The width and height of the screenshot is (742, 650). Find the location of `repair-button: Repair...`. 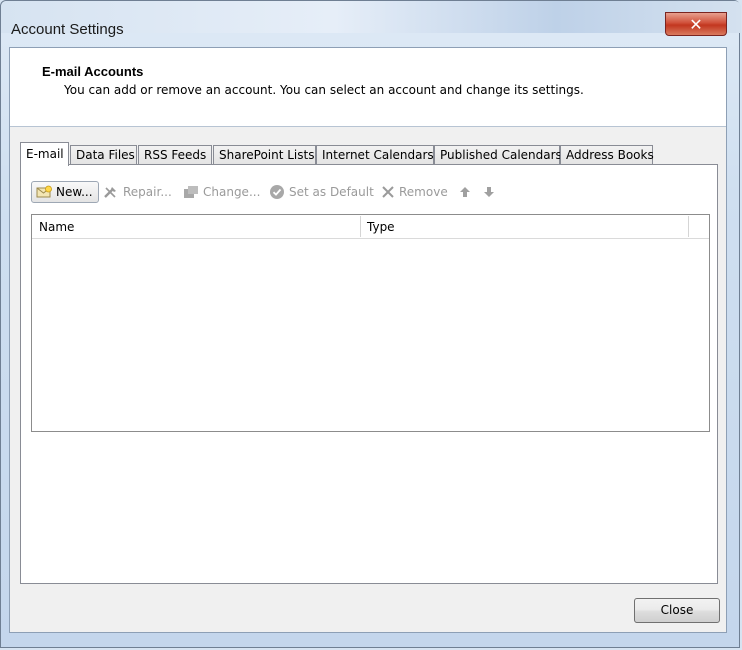

repair-button: Repair... is located at coordinates (137, 192).